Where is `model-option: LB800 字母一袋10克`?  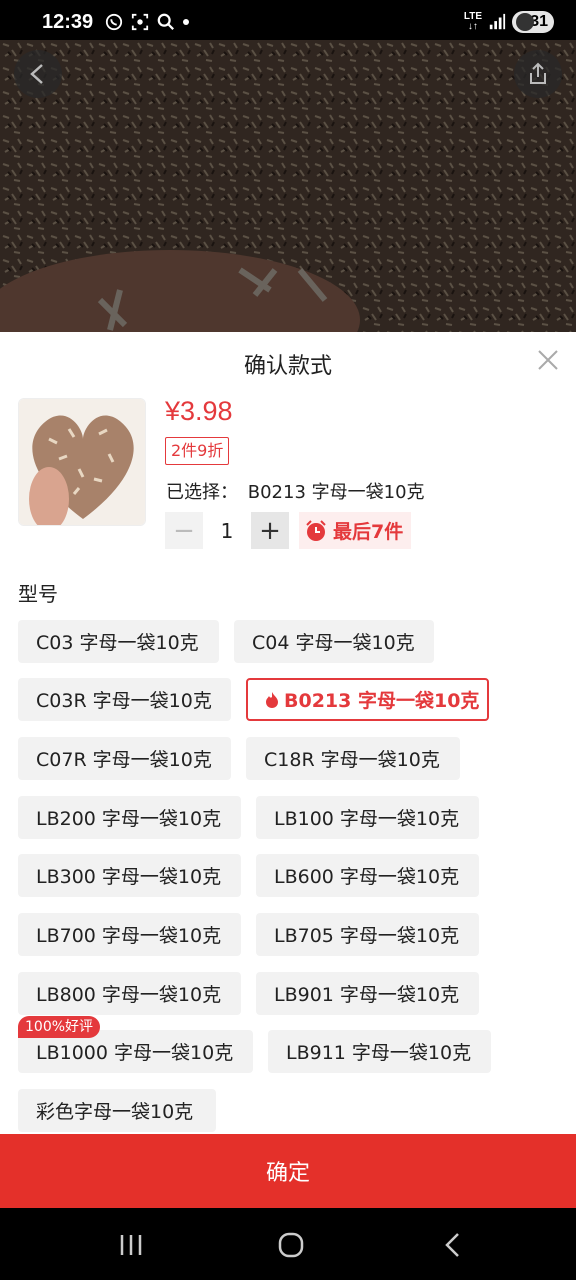
model-option: LB800 字母一袋10克 is located at coordinates (129, 993).